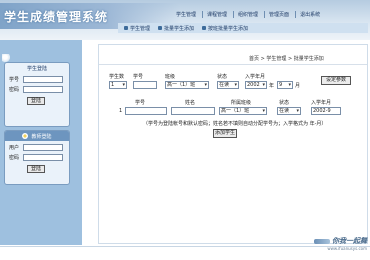 Image resolution: width=370 pixels, height=260 pixels. What do you see at coordinates (41, 136) in the screenshot?
I see `teacher-login-title: 教师登陆` at bounding box center [41, 136].